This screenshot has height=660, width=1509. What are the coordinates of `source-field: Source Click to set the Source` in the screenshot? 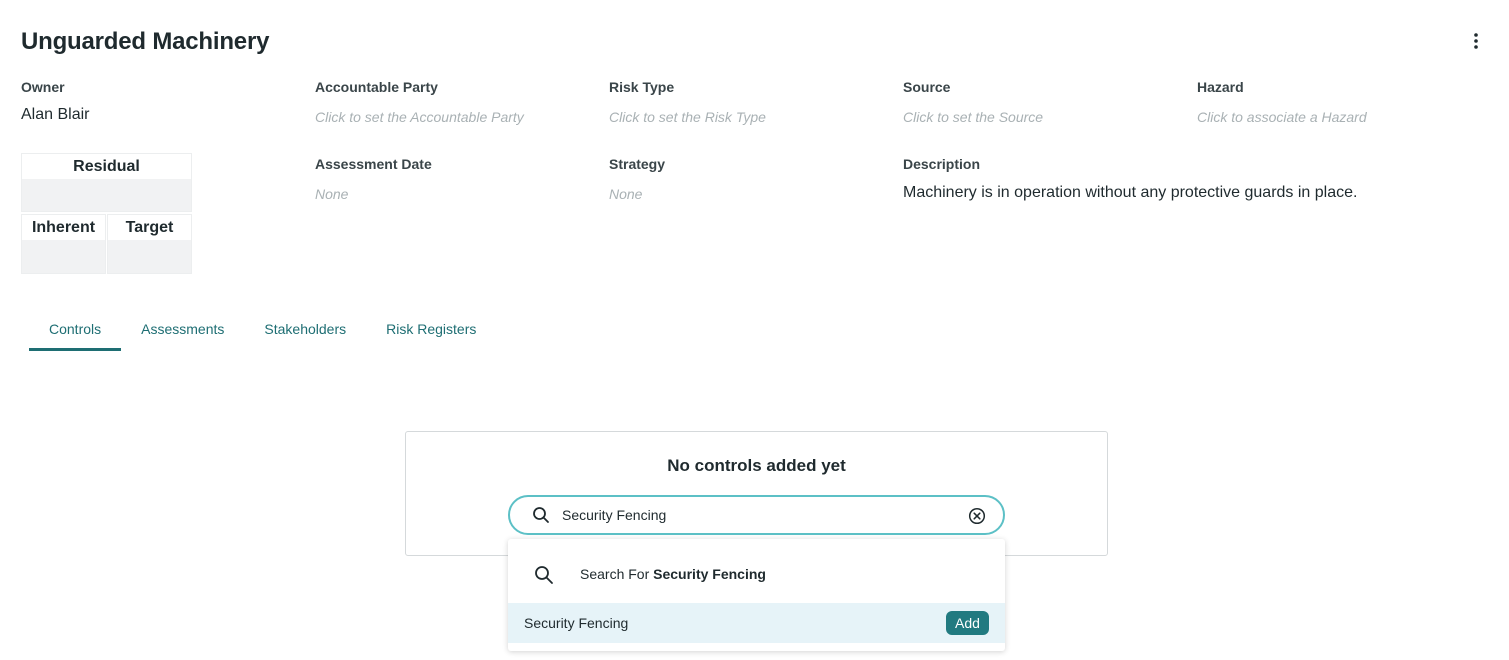 It's located at (1038, 102).